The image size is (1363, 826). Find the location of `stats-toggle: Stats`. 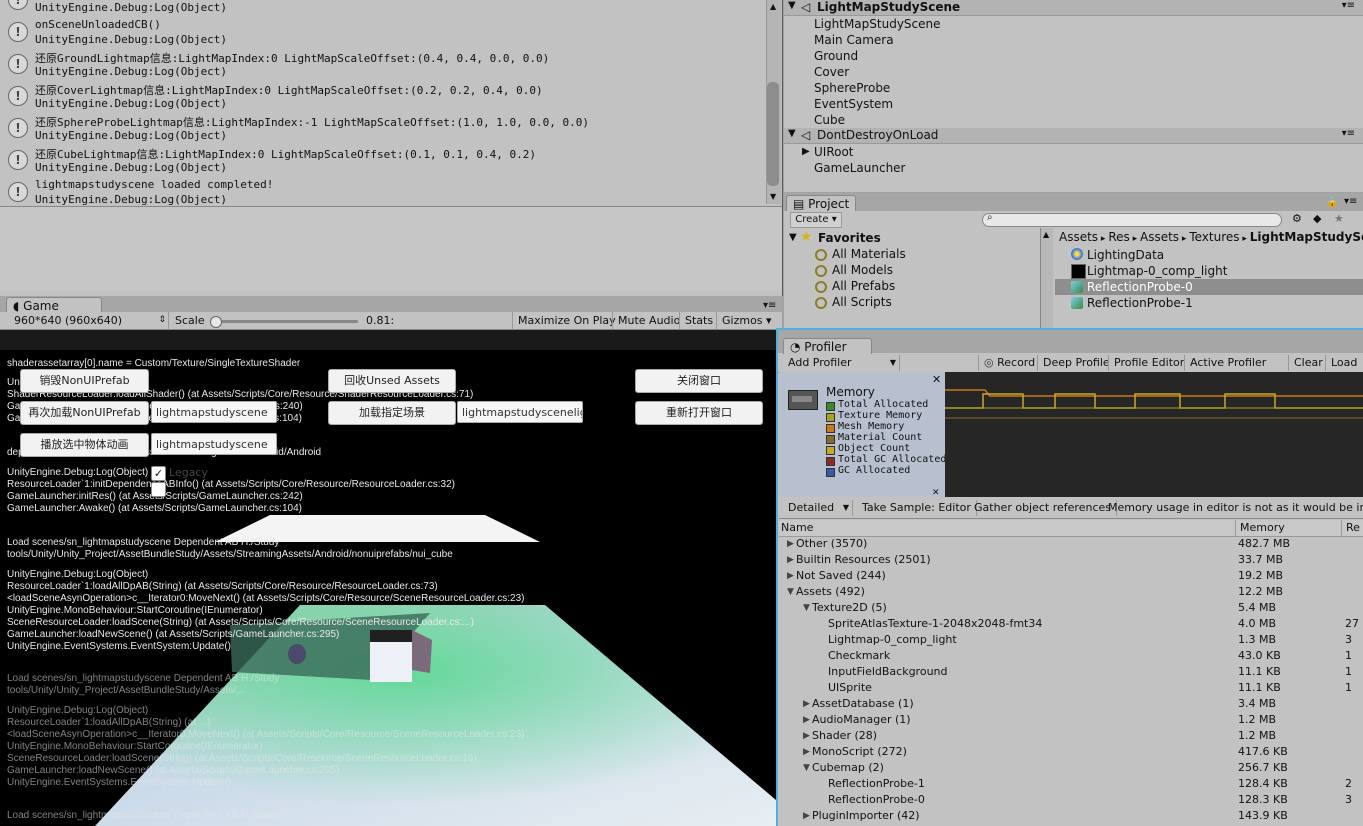

stats-toggle: Stats is located at coordinates (698, 320).